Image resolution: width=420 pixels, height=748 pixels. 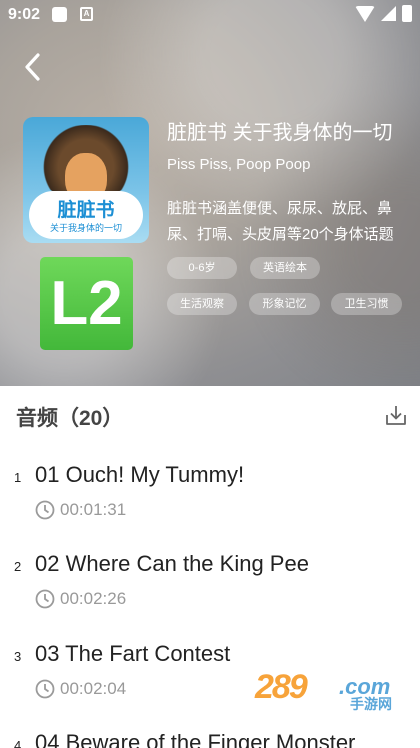 I want to click on book-cover: 脏脏书 关于我身体的一切, so click(x=86, y=180).